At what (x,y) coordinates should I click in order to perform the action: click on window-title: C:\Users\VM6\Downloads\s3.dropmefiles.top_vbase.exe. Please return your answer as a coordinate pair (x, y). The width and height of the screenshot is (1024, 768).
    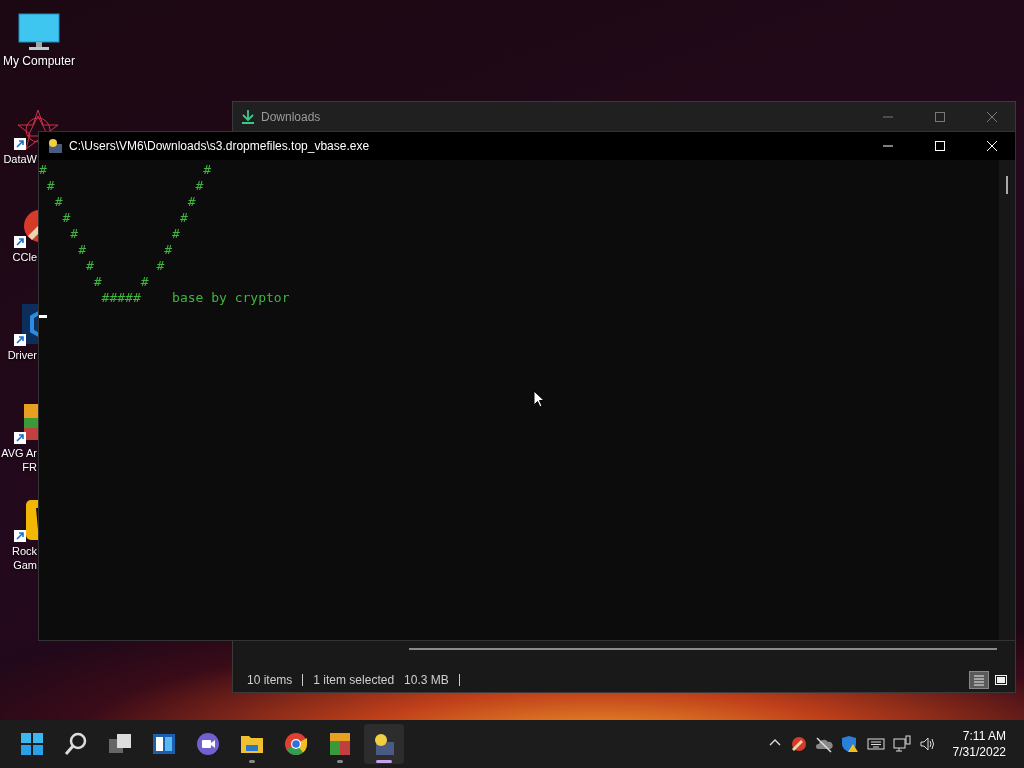
    Looking at the image, I should click on (219, 146).